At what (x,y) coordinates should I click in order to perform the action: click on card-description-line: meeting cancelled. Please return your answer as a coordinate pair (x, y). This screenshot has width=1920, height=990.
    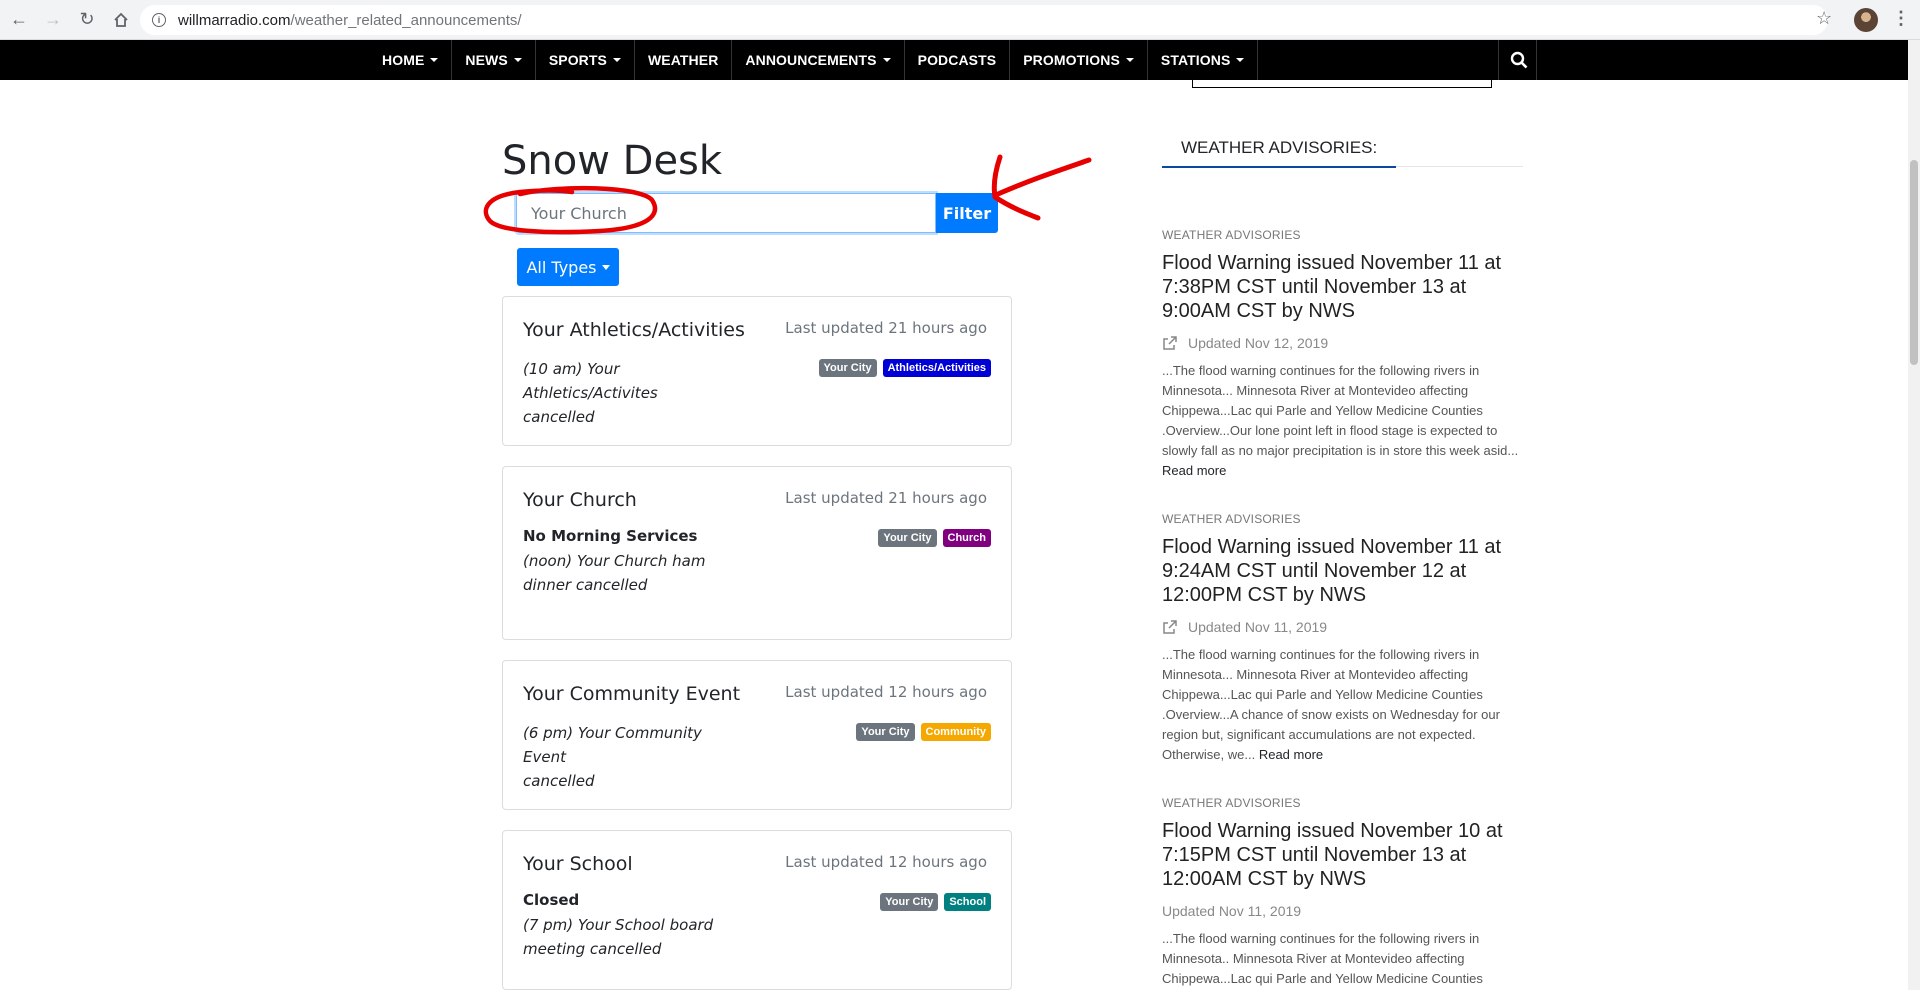
    Looking at the image, I should click on (592, 949).